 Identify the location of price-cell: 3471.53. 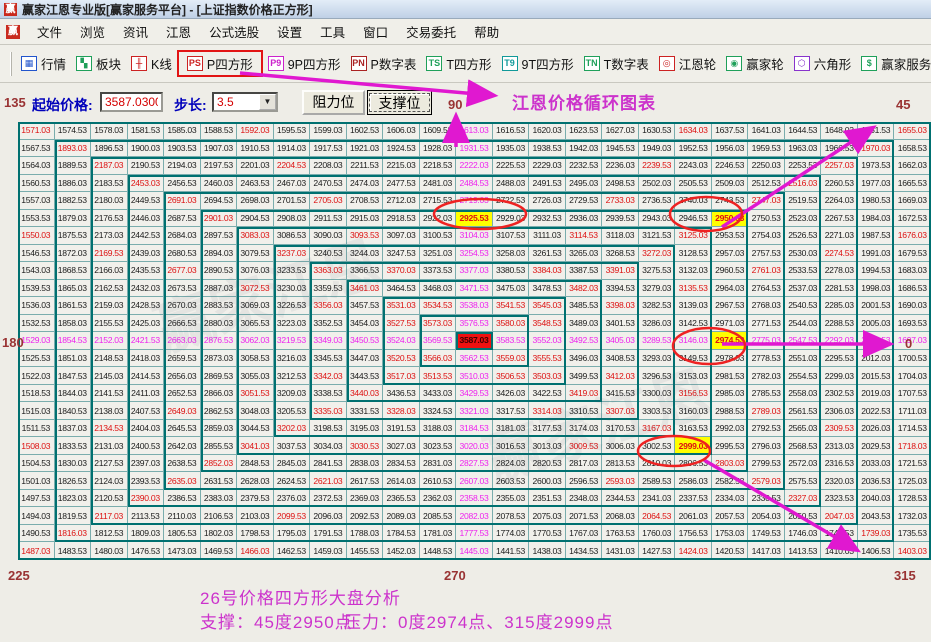
(474, 288).